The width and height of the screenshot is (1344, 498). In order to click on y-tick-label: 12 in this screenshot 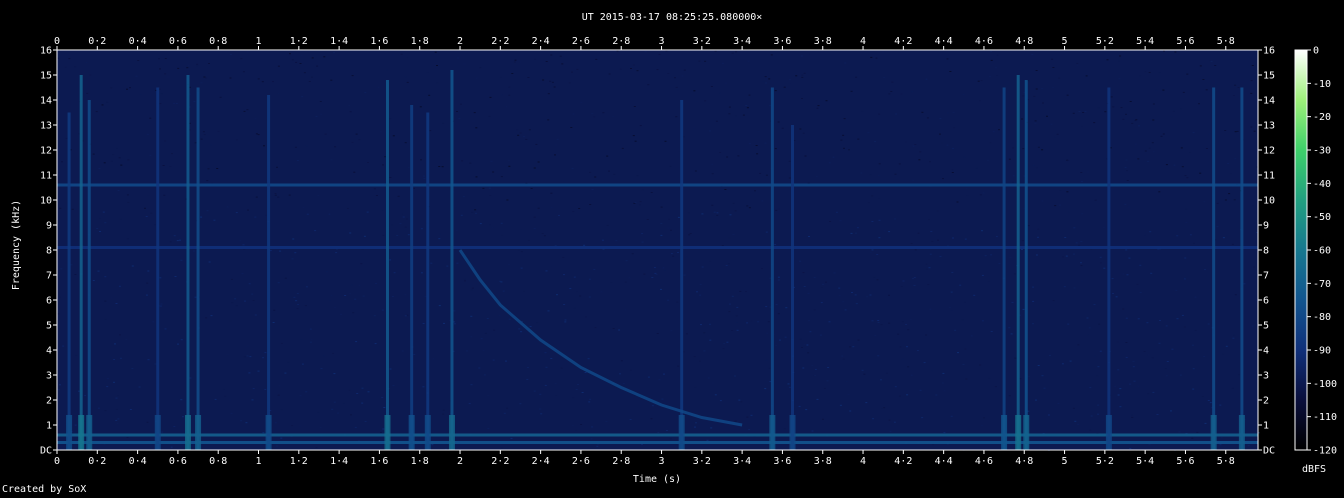, I will do `click(46, 151)`.